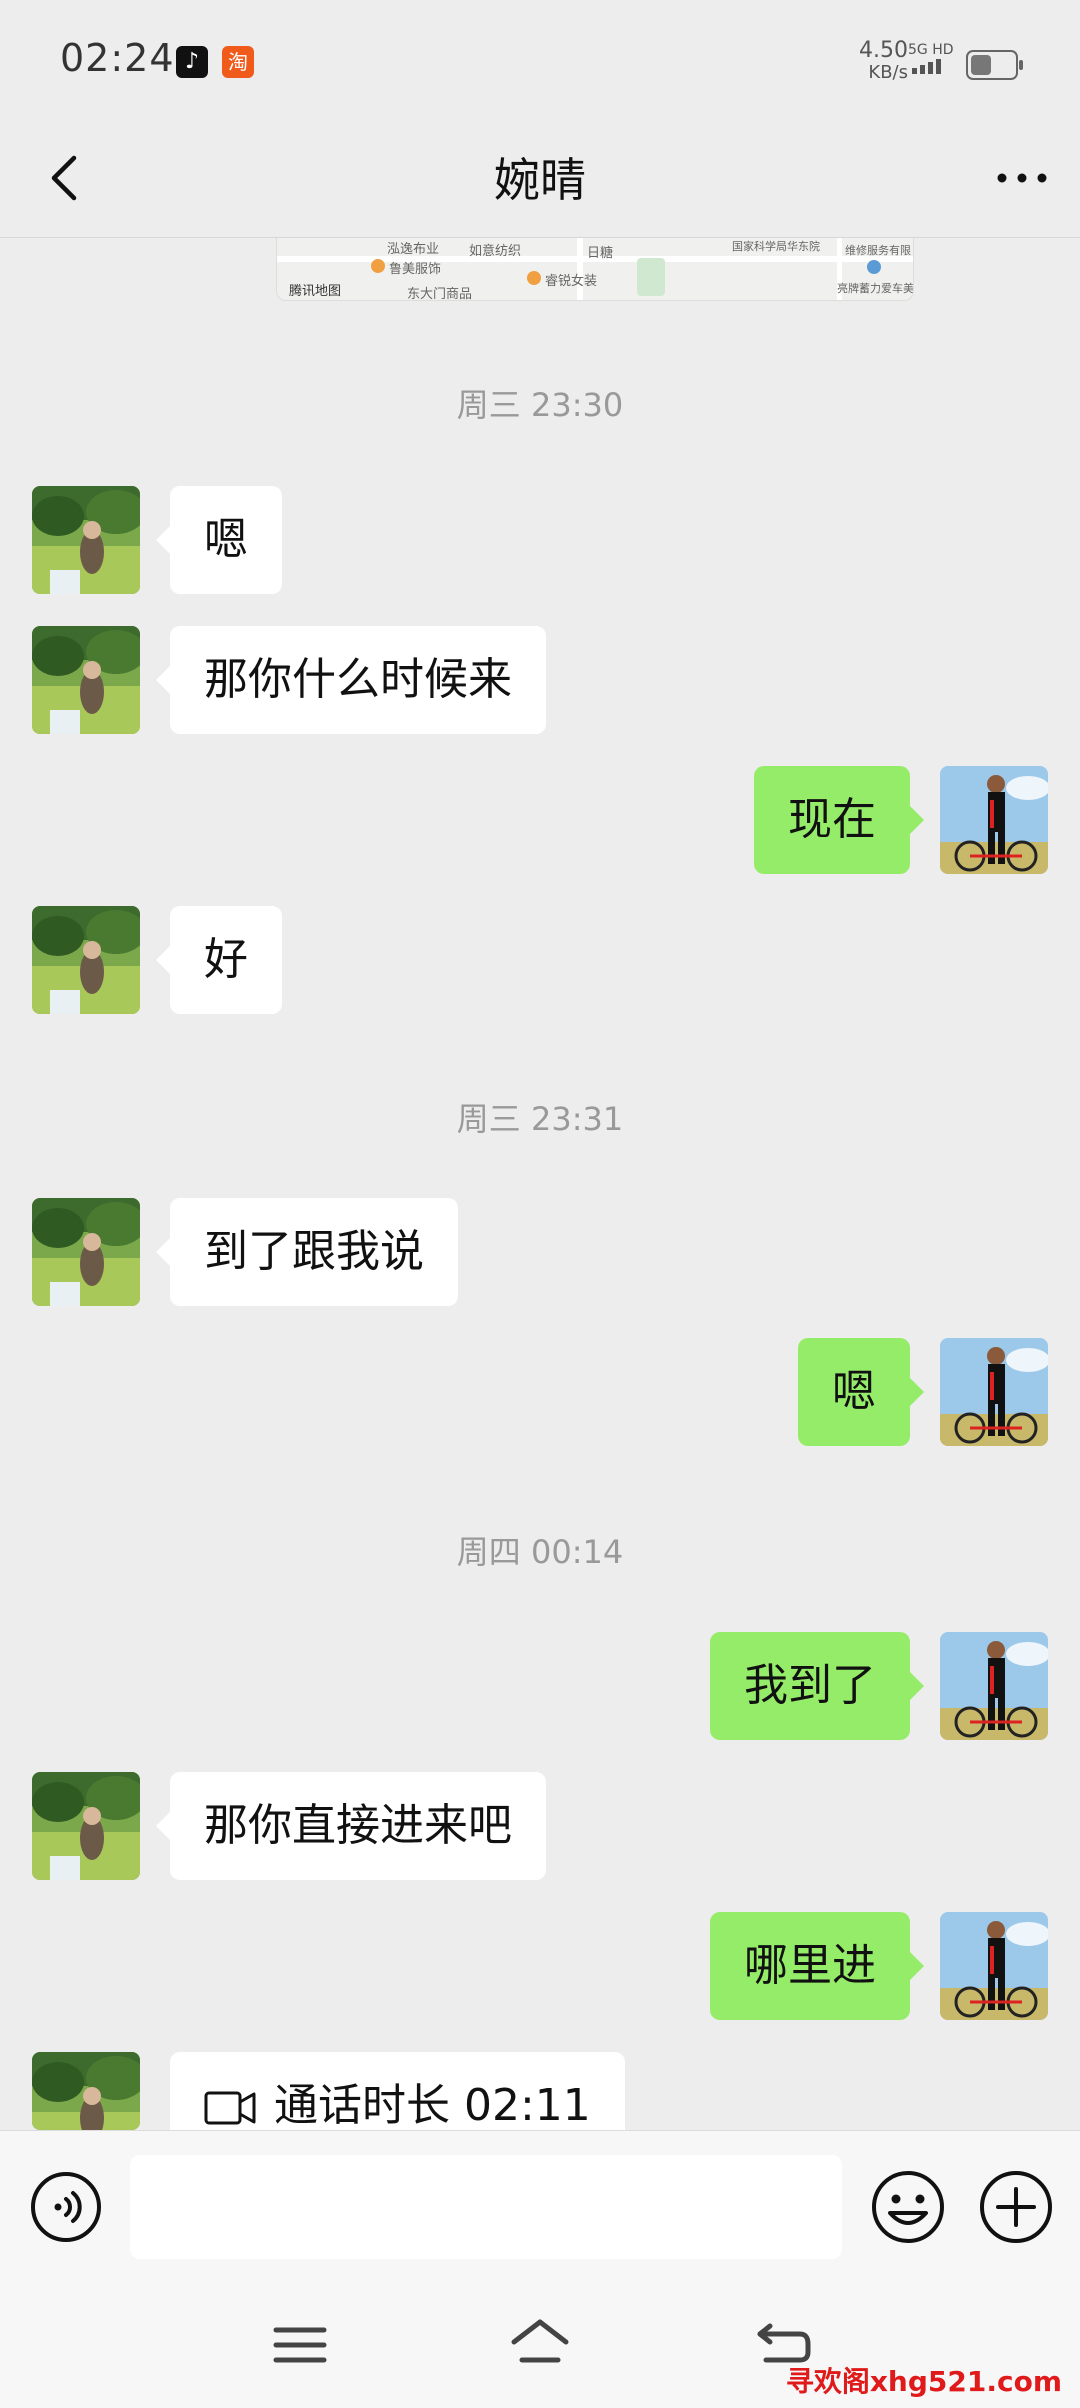 This screenshot has height=2408, width=1080. I want to click on received-message: 嗯, so click(219, 540).